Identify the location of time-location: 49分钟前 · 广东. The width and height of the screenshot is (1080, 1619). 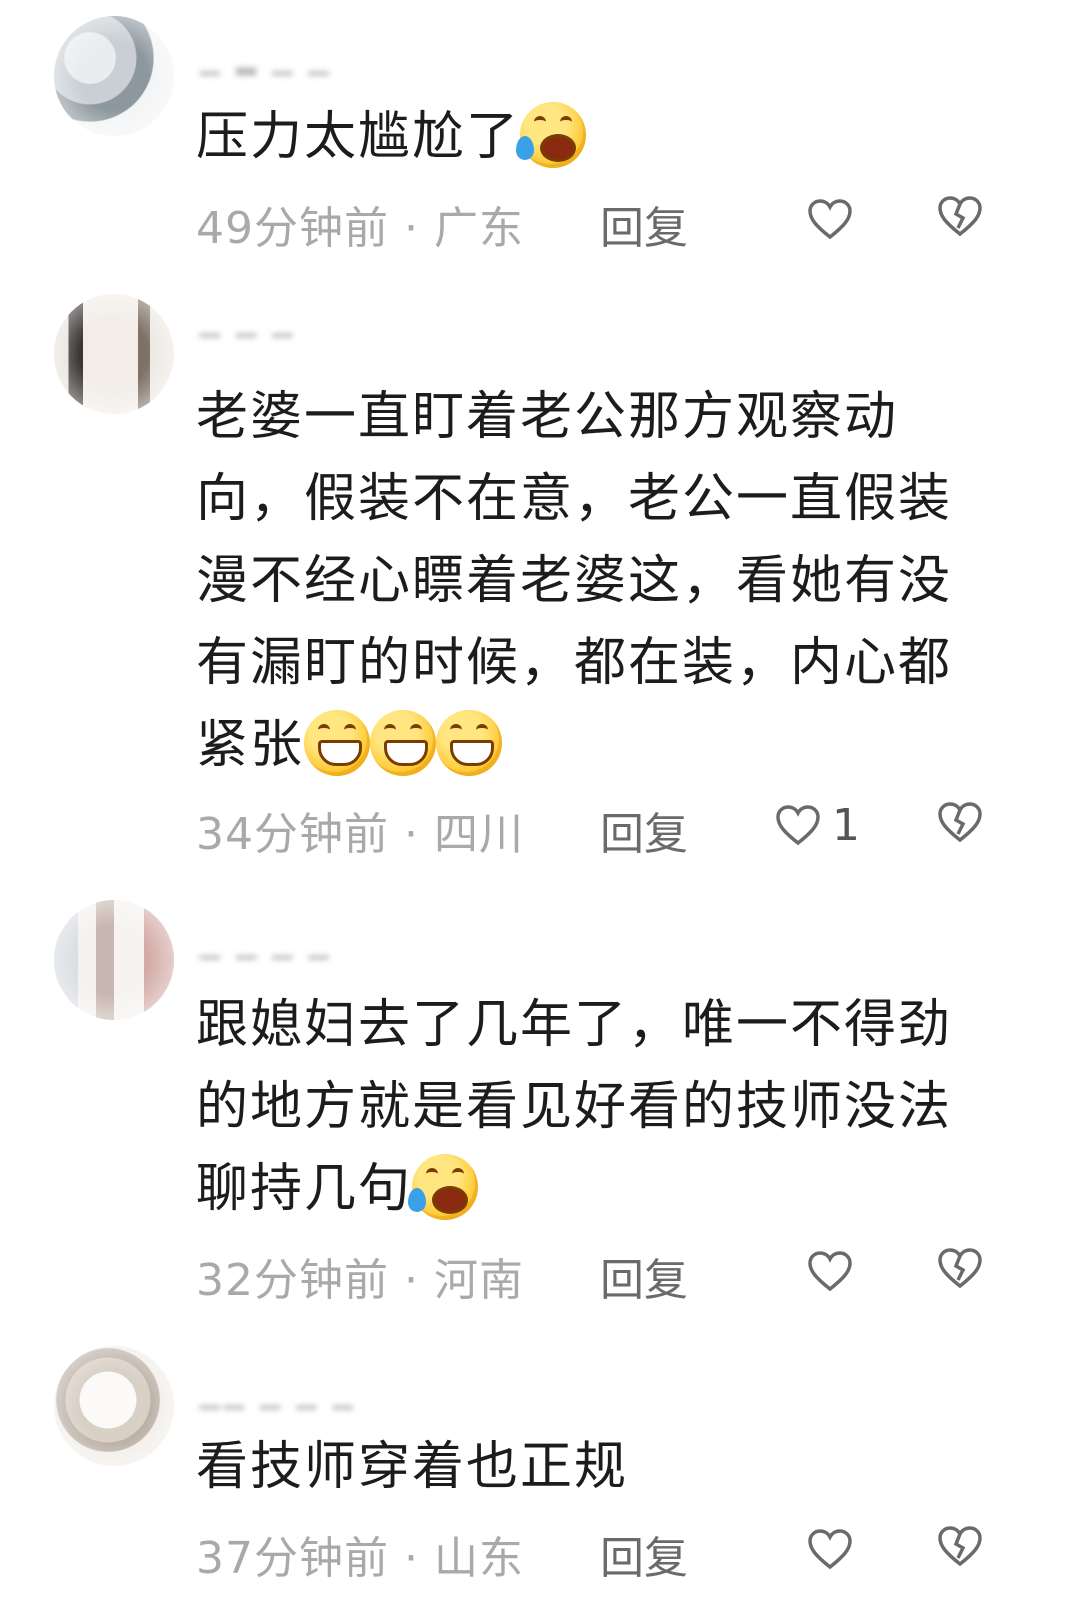
(360, 228).